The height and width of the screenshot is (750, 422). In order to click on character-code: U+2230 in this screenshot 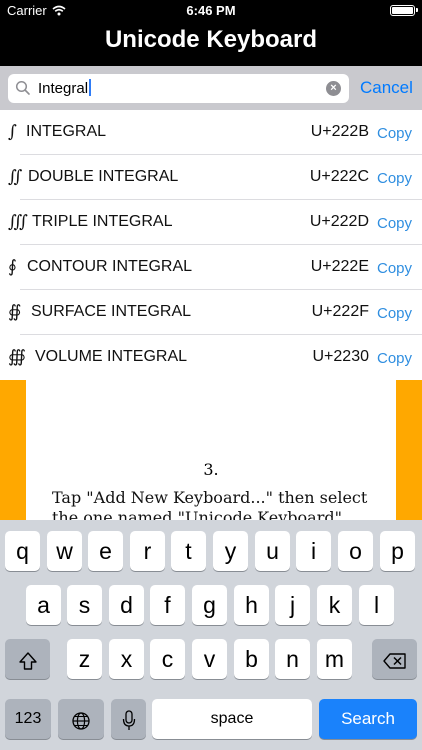, I will do `click(341, 356)`.